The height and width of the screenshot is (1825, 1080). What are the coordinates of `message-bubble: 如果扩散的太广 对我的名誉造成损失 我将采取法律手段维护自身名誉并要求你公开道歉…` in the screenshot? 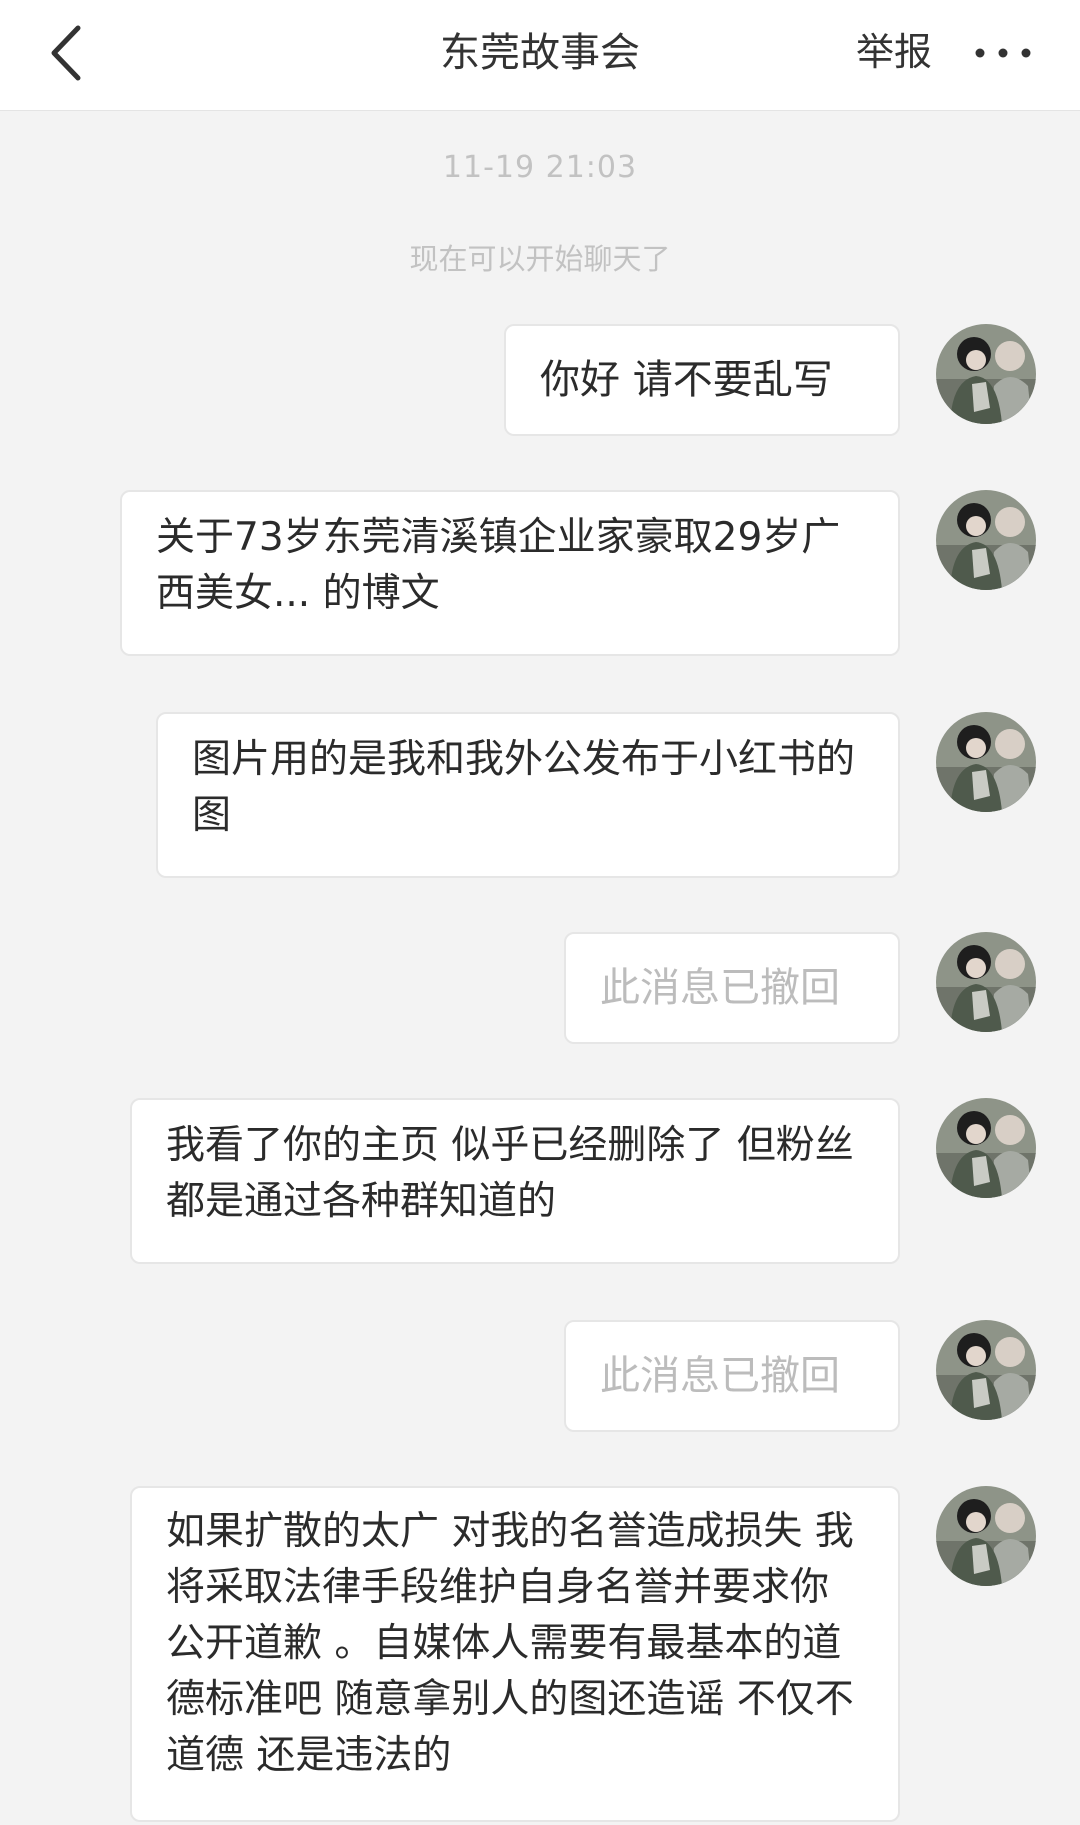 It's located at (515, 1654).